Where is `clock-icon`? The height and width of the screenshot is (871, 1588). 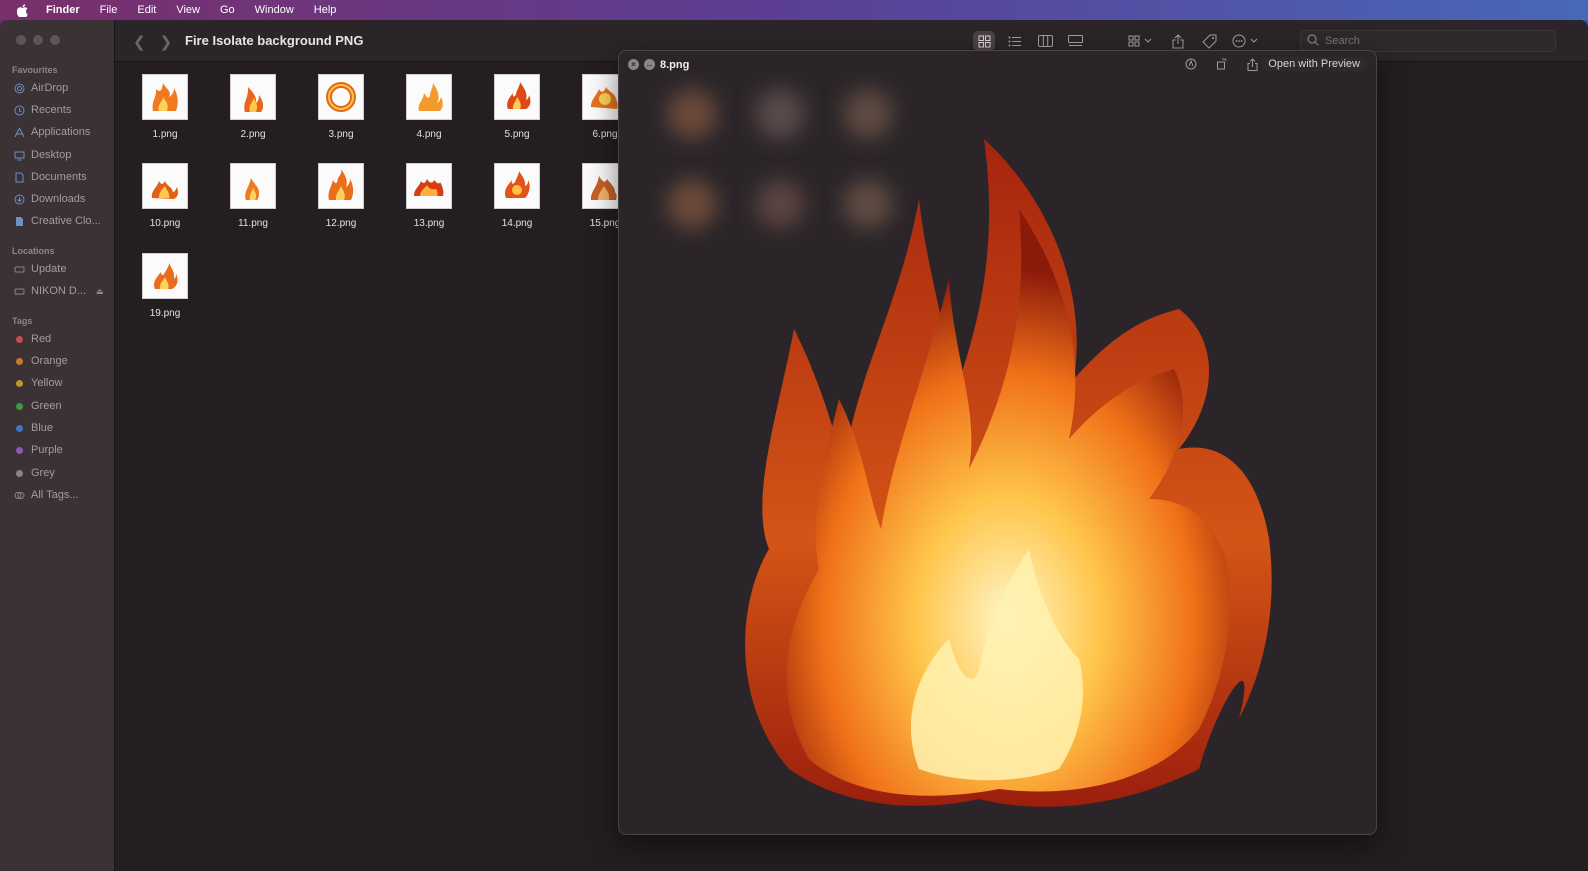
clock-icon is located at coordinates (19, 110).